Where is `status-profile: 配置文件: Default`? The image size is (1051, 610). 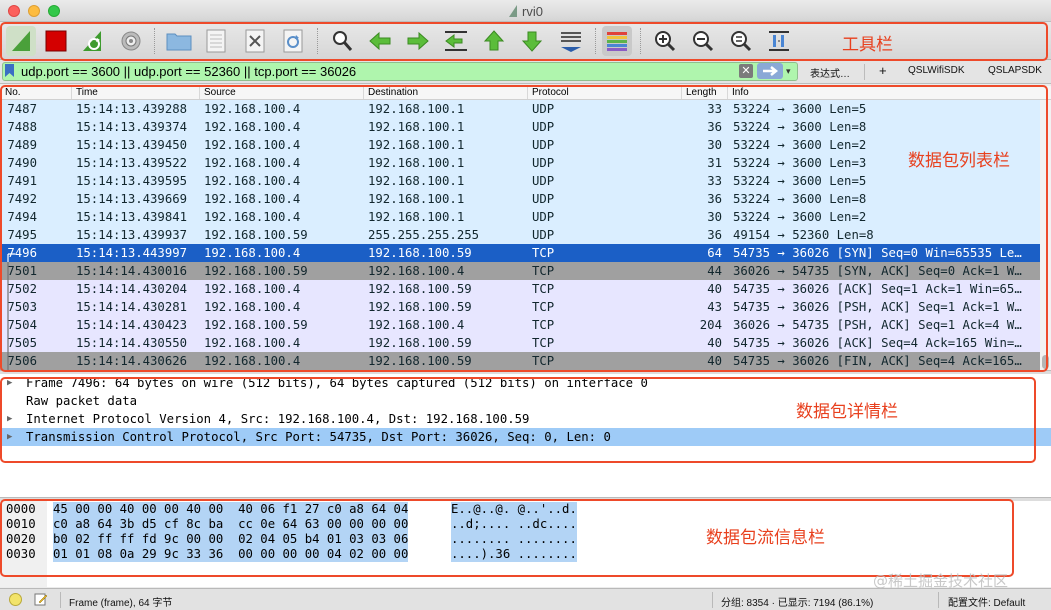
status-profile: 配置文件: Default is located at coordinates (986, 601).